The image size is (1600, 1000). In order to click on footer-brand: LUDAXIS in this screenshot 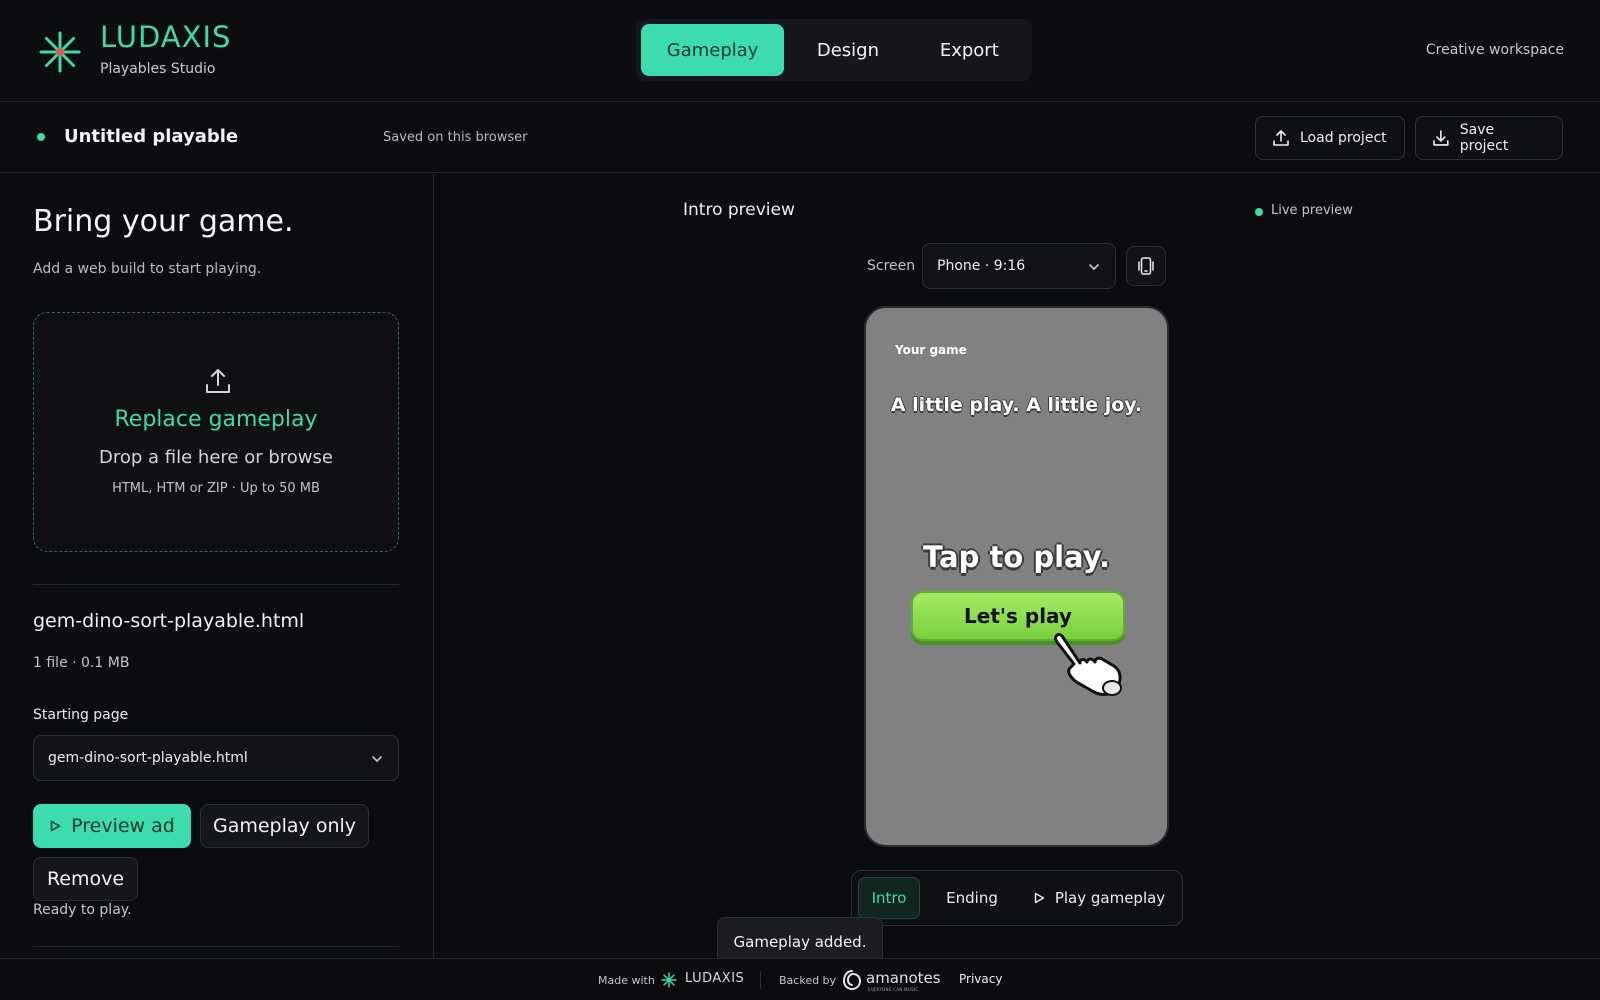, I will do `click(715, 978)`.